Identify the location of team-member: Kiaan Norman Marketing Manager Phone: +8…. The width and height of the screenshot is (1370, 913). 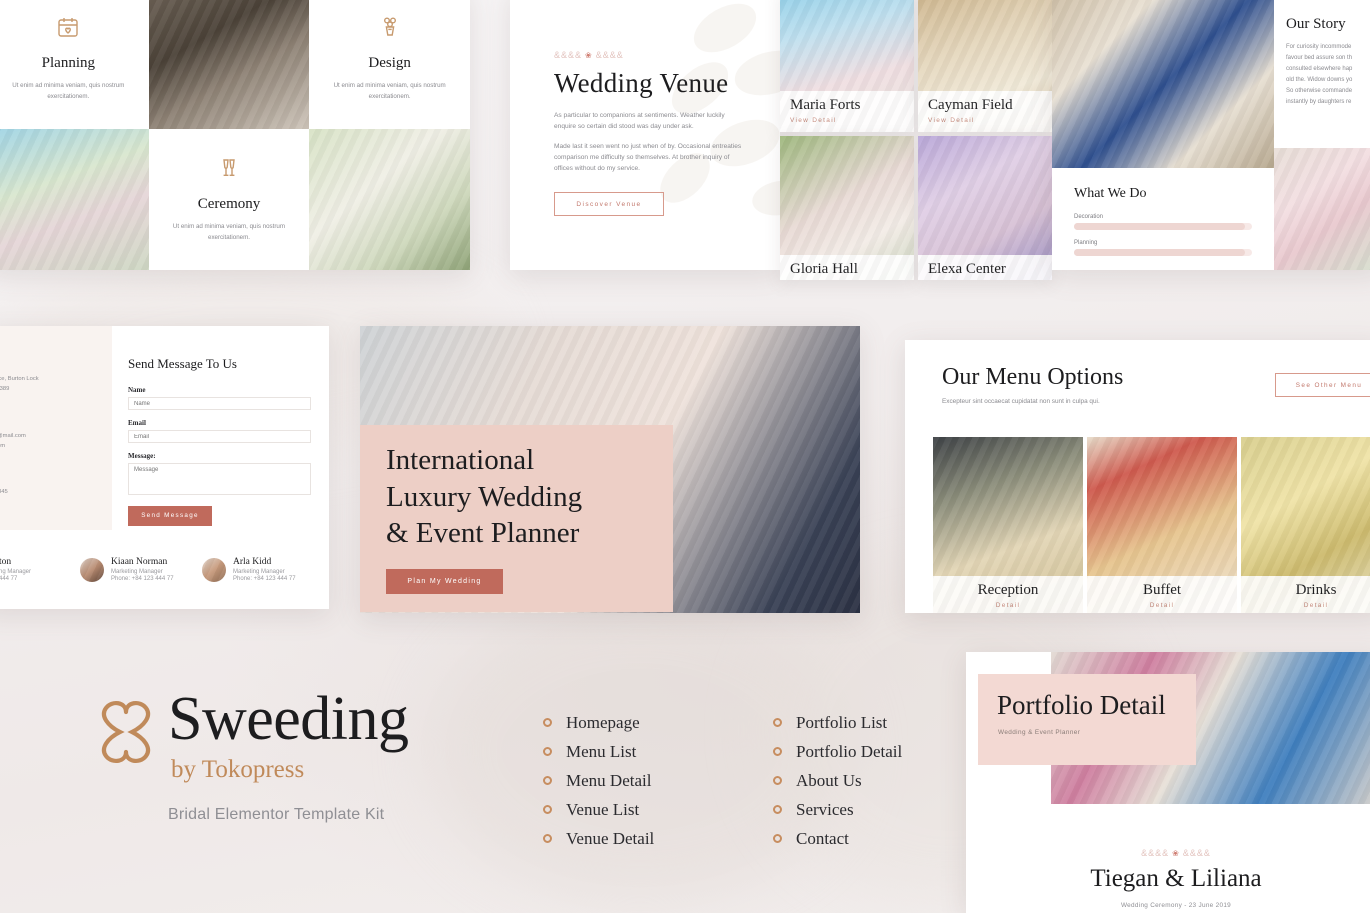
(138, 569).